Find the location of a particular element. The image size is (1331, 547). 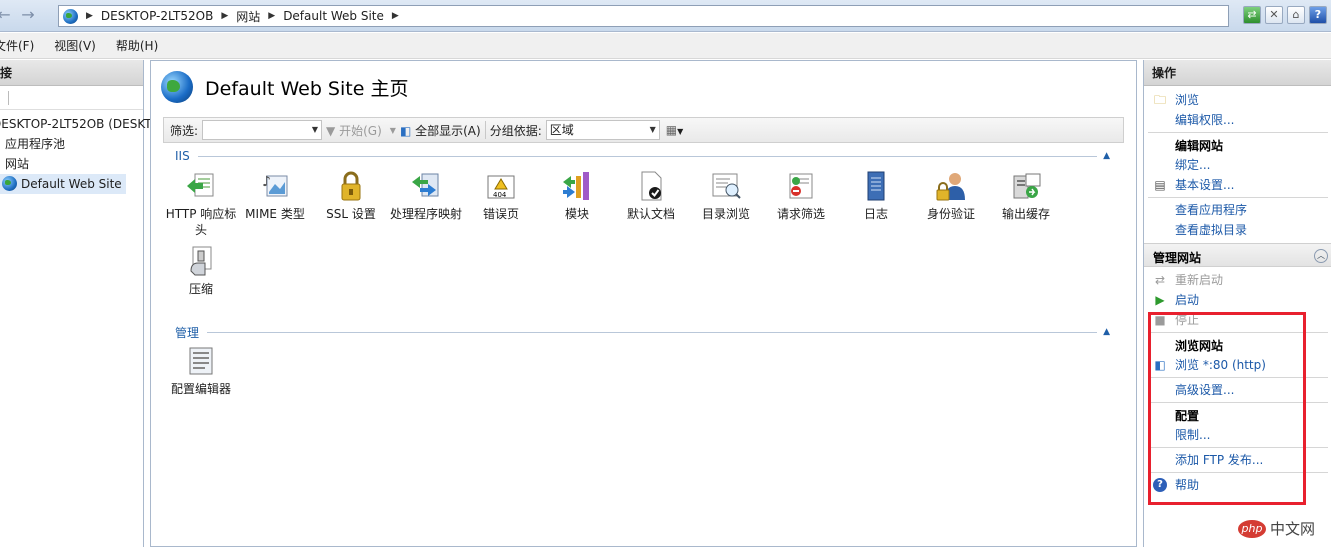

error-page-badge: 404 is located at coordinates (500, 195).